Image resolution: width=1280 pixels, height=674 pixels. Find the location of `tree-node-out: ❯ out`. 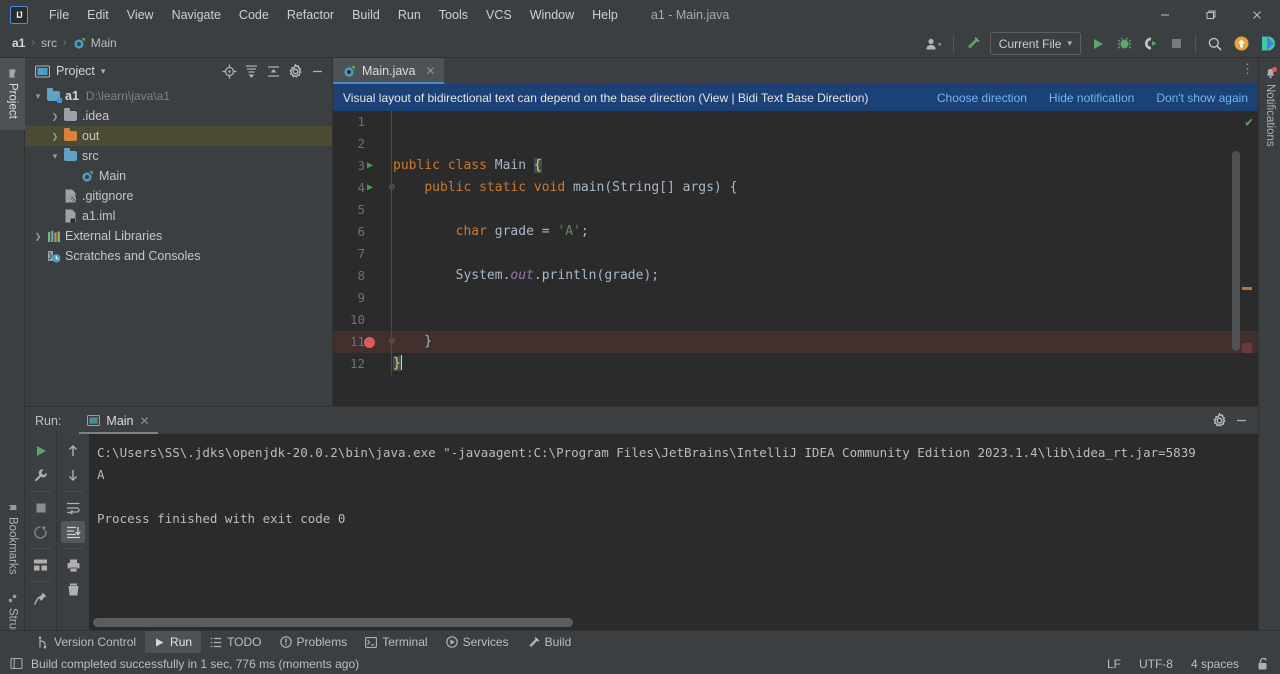

tree-node-out: ❯ out is located at coordinates (178, 136).